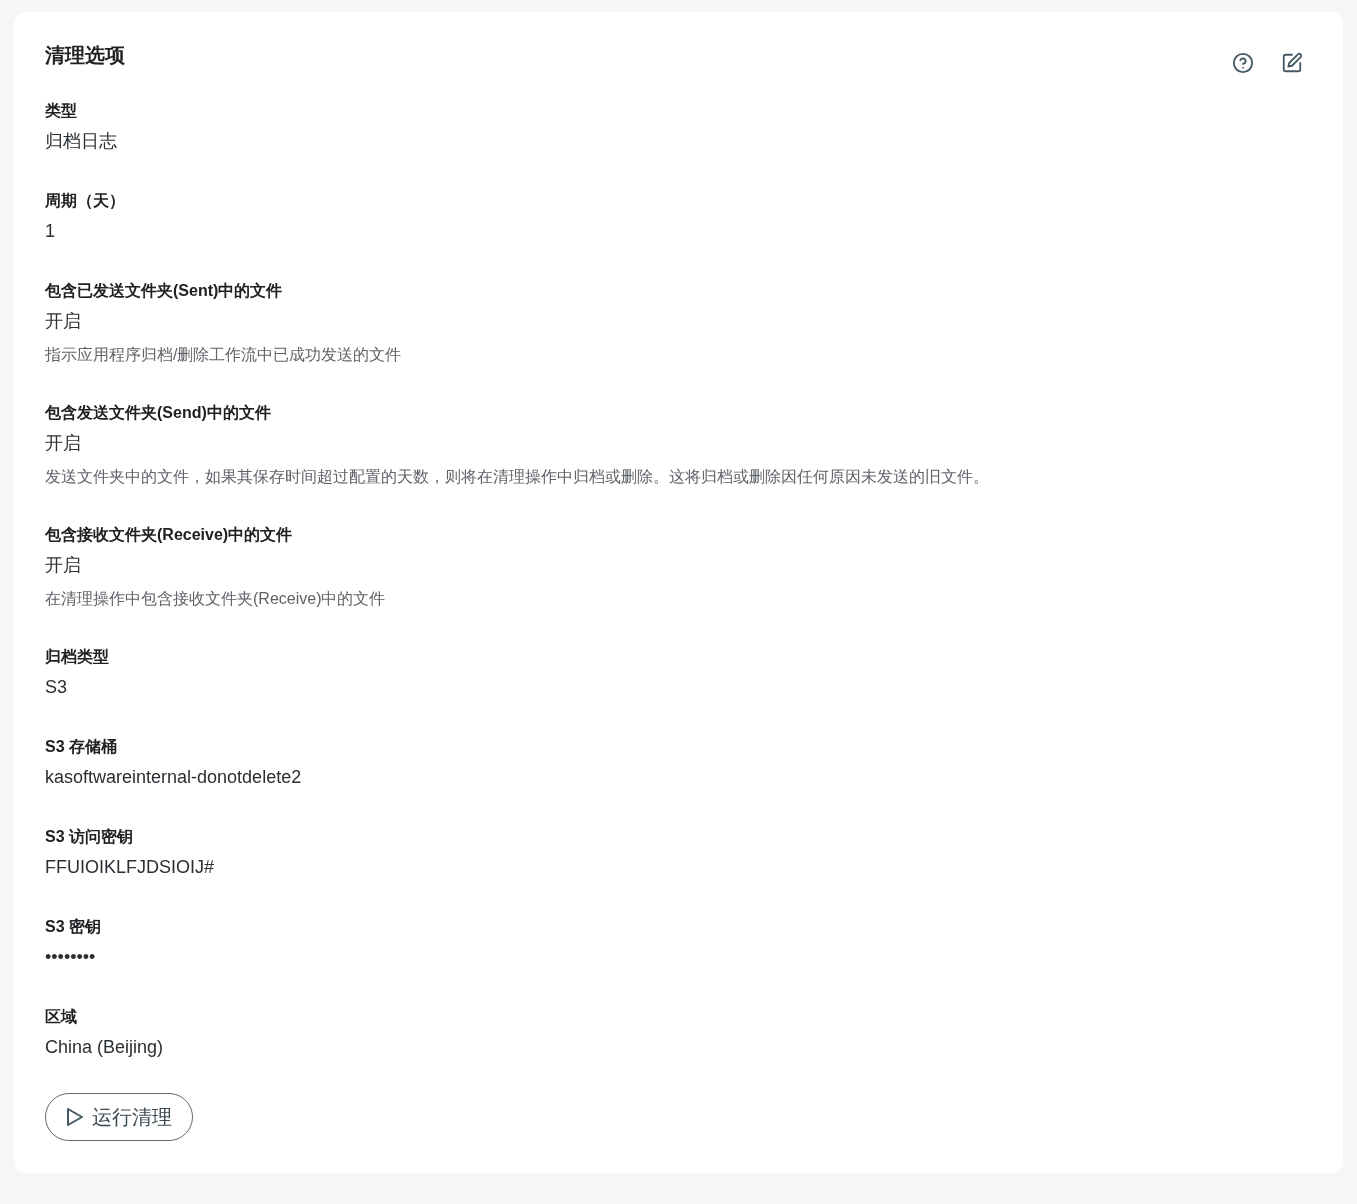 The width and height of the screenshot is (1357, 1204). I want to click on field-label: 包含接收文件夹(Receive)中的文件, so click(169, 535).